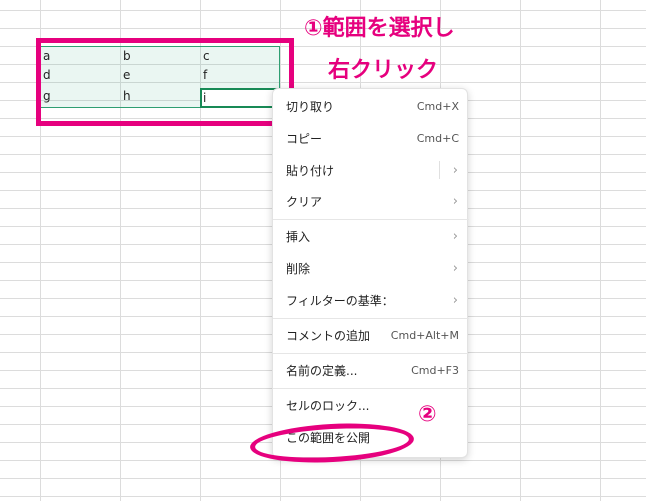 The height and width of the screenshot is (501, 646). I want to click on menu-item-add-comment: コメントの追加 Cmd+Alt+M, so click(371, 335).